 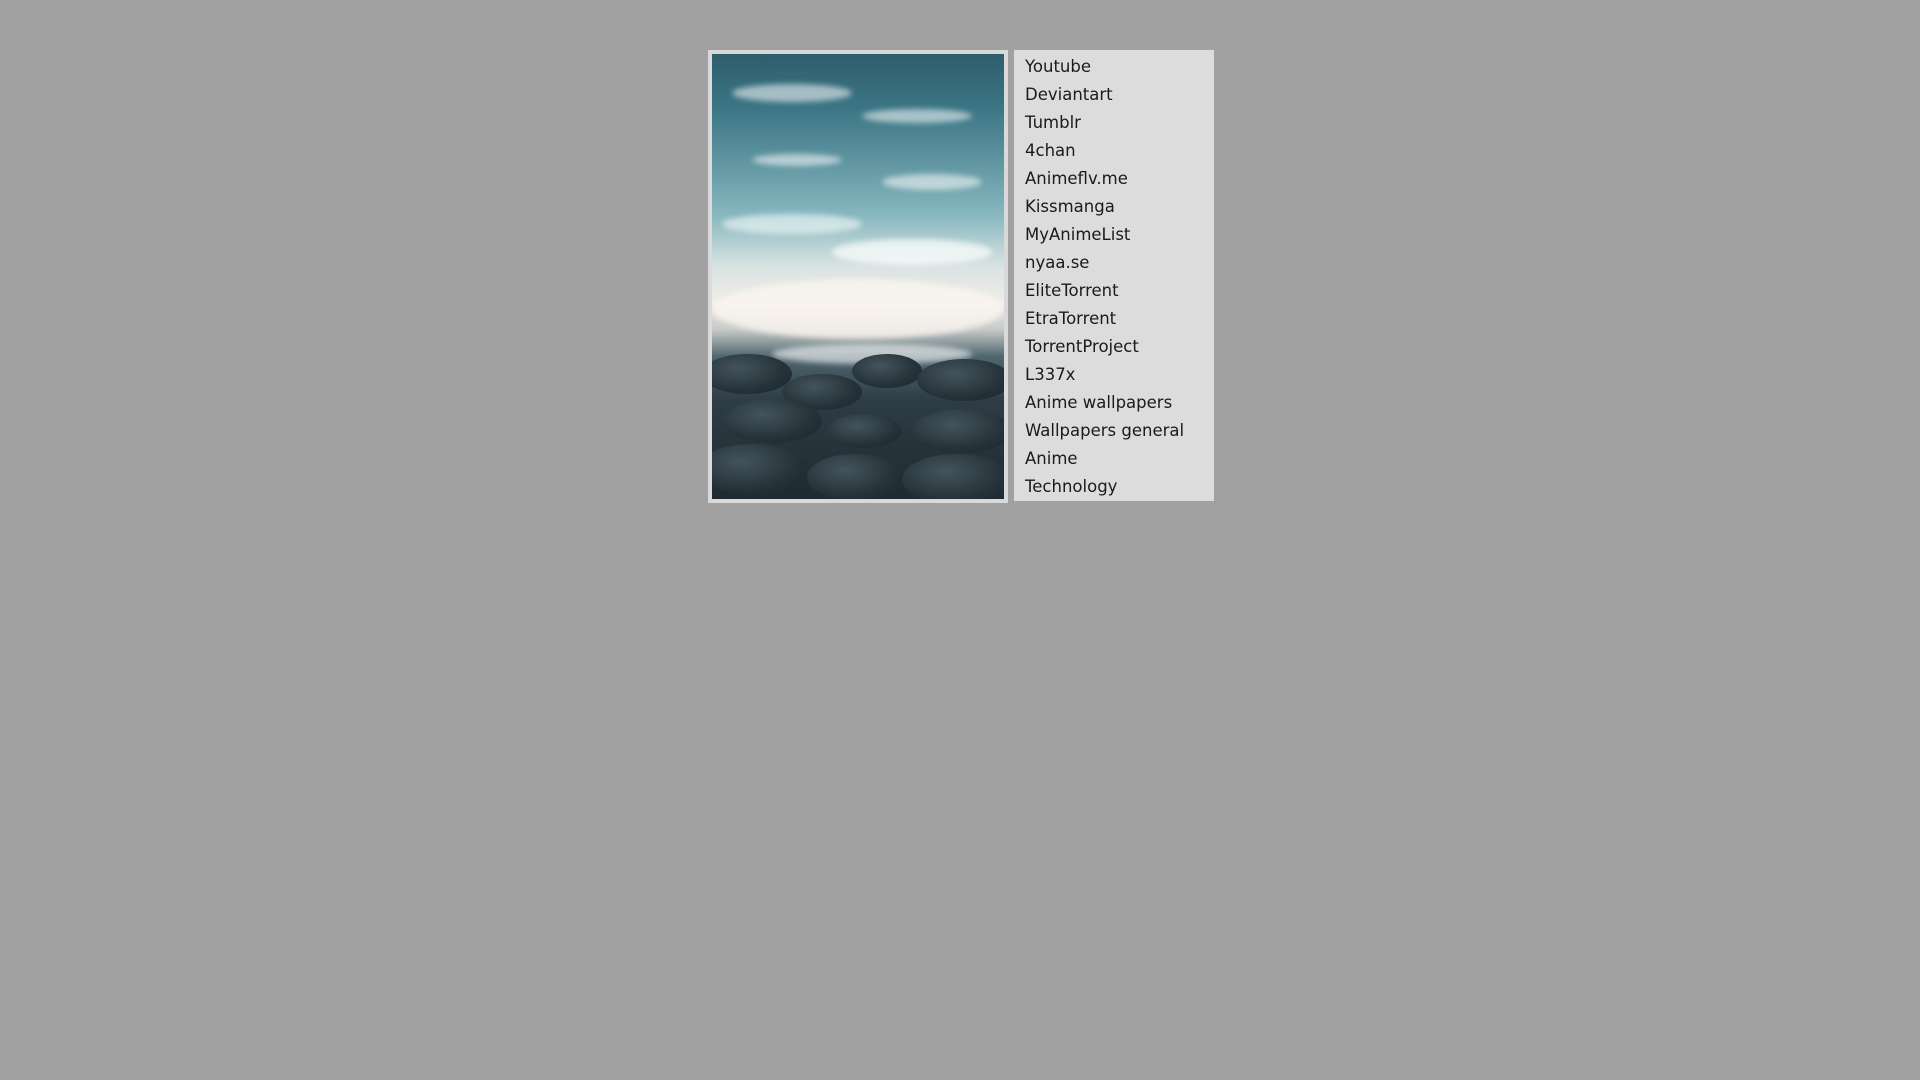 I want to click on link-animeflv: Animeflv.me, so click(x=1114, y=179).